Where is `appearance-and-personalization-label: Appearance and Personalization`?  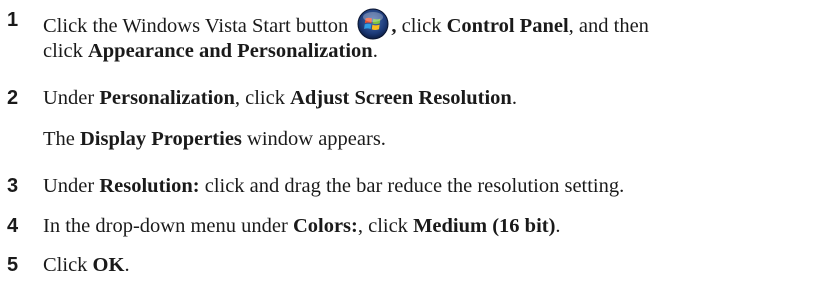
appearance-and-personalization-label: Appearance and Personalization is located at coordinates (230, 51).